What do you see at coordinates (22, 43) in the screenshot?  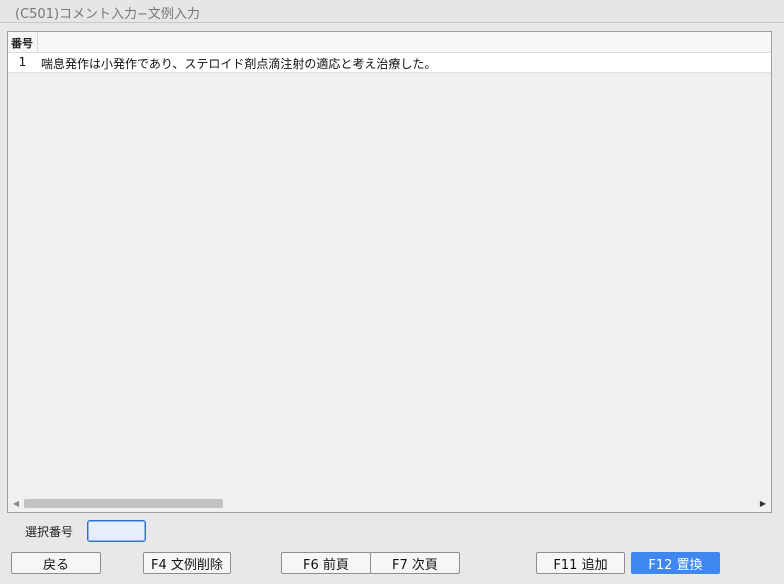 I see `column-header-number: 番号` at bounding box center [22, 43].